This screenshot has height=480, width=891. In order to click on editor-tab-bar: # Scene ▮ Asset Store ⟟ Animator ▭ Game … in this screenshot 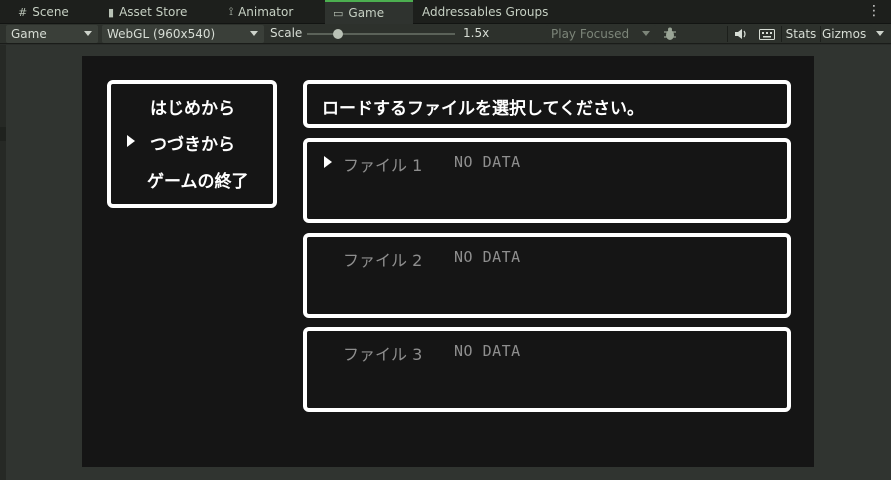, I will do `click(445, 12)`.